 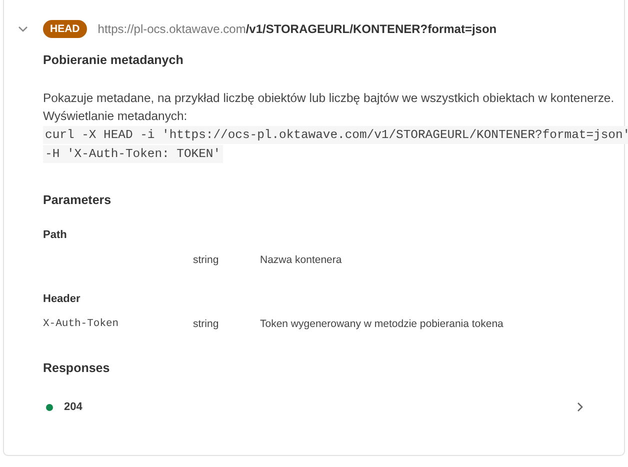 I want to click on description-text: Wyświetlanie metadanych:, so click(x=115, y=116).